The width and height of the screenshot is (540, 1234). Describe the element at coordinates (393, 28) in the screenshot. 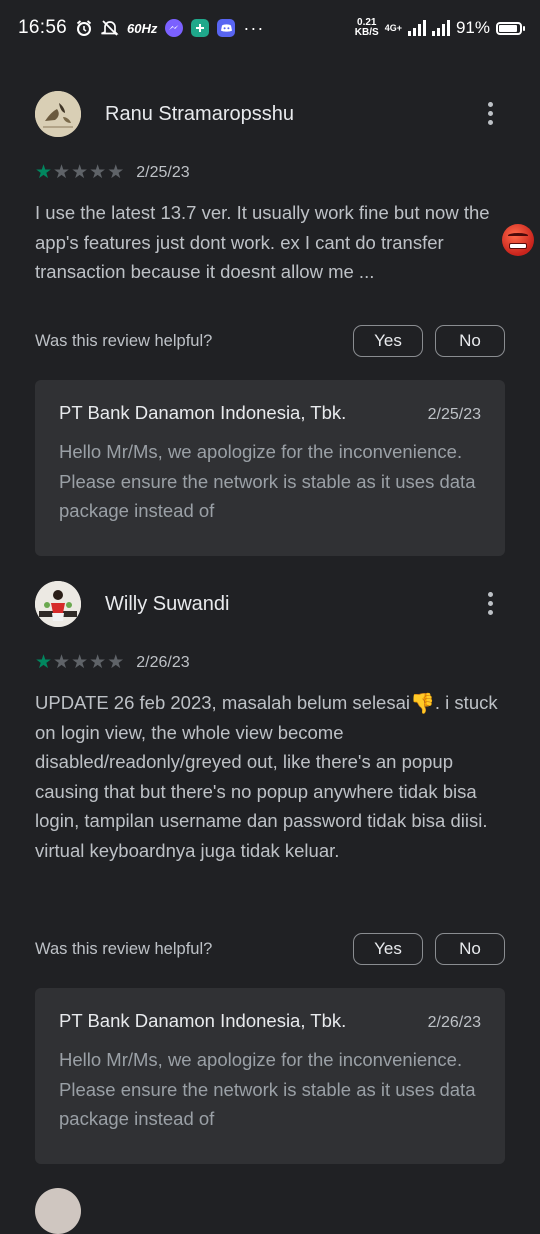

I see `network-type: 4G+` at that location.